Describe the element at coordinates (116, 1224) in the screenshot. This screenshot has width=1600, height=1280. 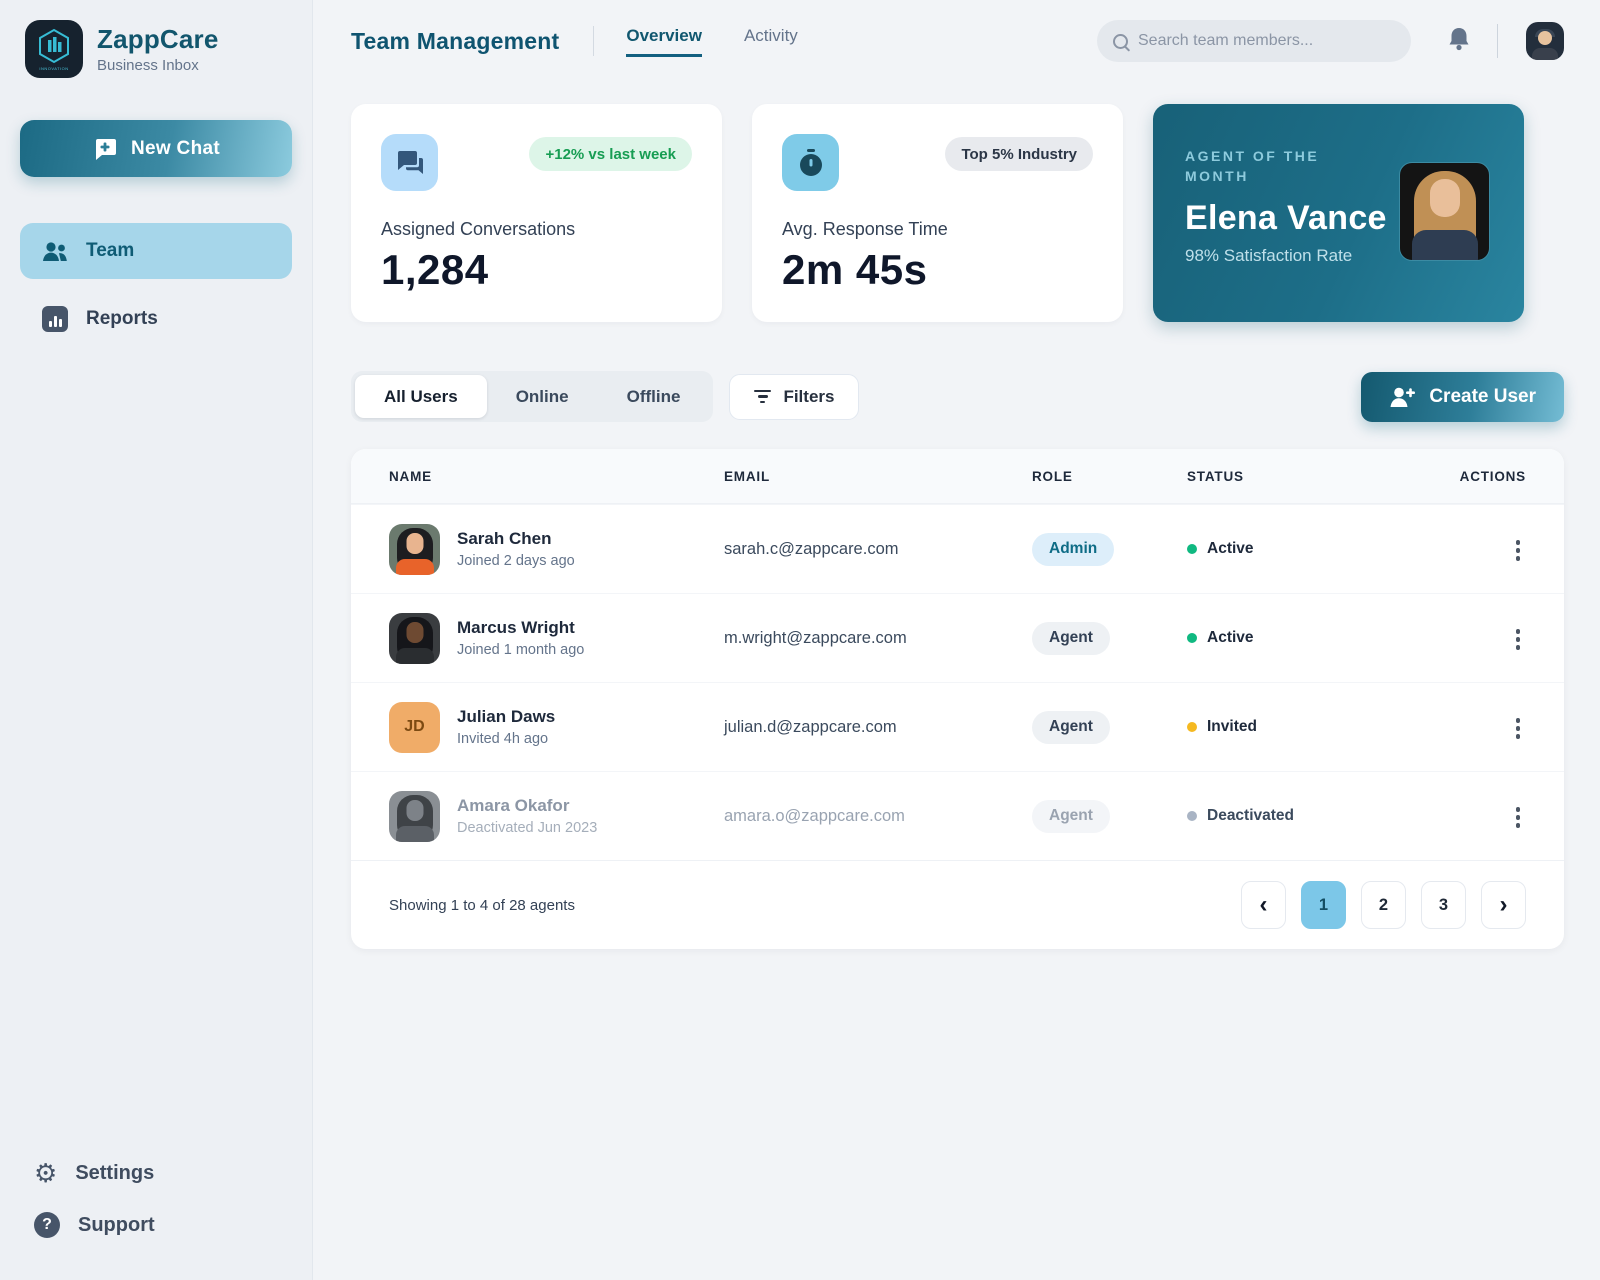
I see `support-label: Support` at that location.